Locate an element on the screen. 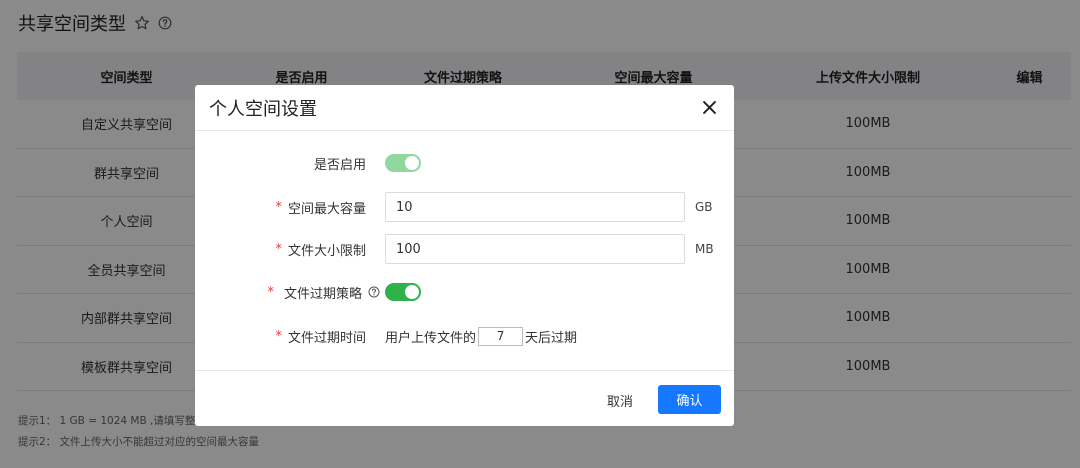  form-row-expire-policy: * 文件过期策略 is located at coordinates (464, 292).